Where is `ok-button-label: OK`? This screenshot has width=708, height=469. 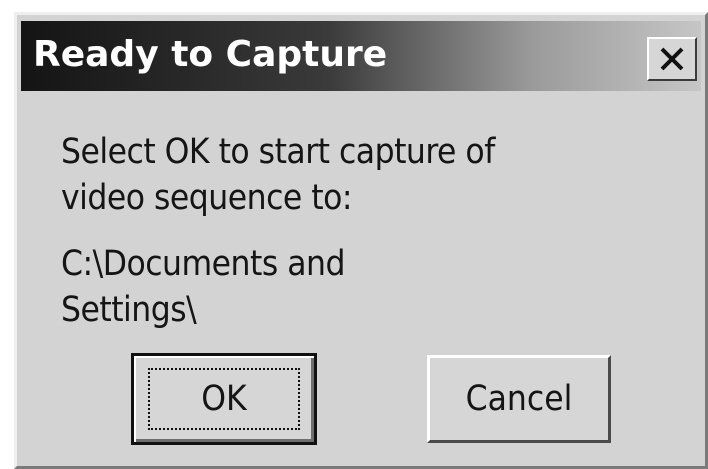 ok-button-label: OK is located at coordinates (224, 399).